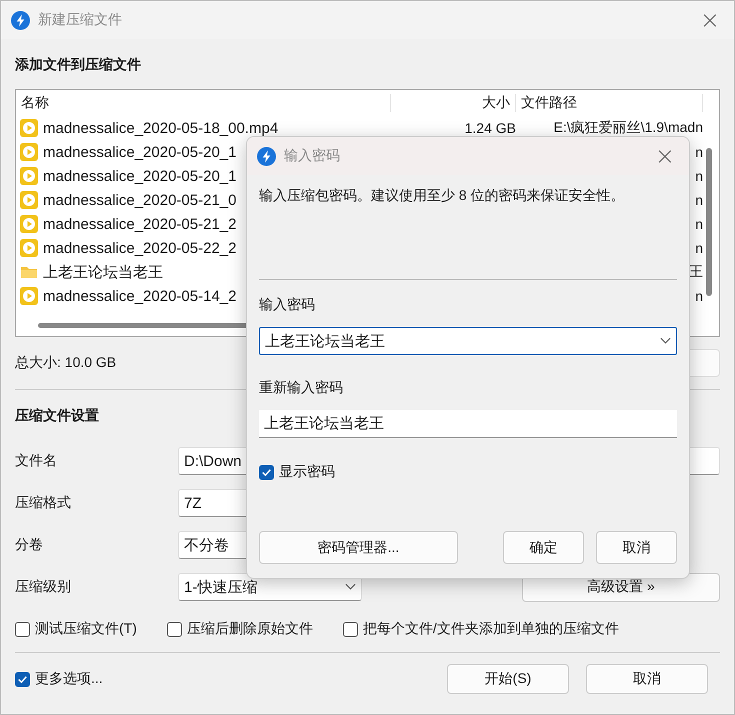  I want to click on file-name: 上老王论坛当老王, so click(103, 272).